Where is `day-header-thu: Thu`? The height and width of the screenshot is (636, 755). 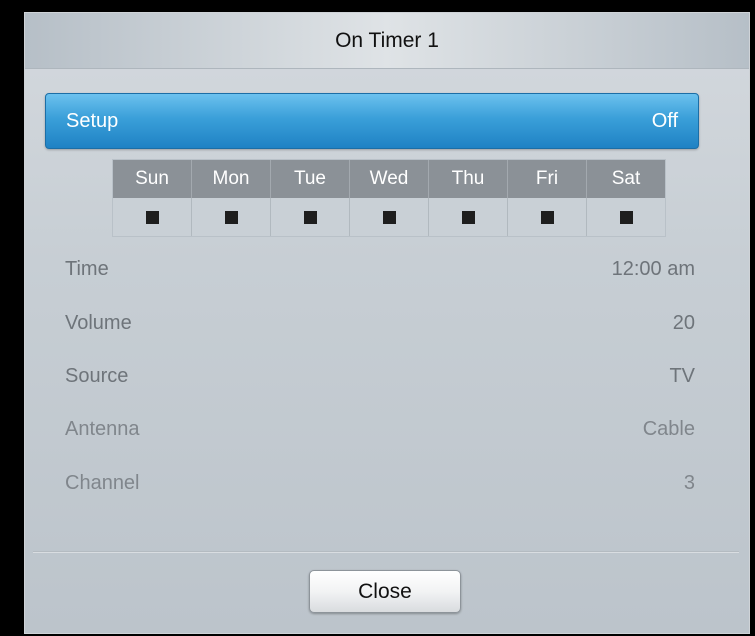 day-header-thu: Thu is located at coordinates (468, 179).